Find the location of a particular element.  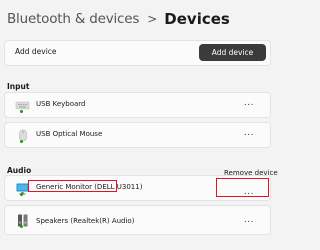

device-name: Speakers (Realtek(R) Audio) is located at coordinates (85, 221).